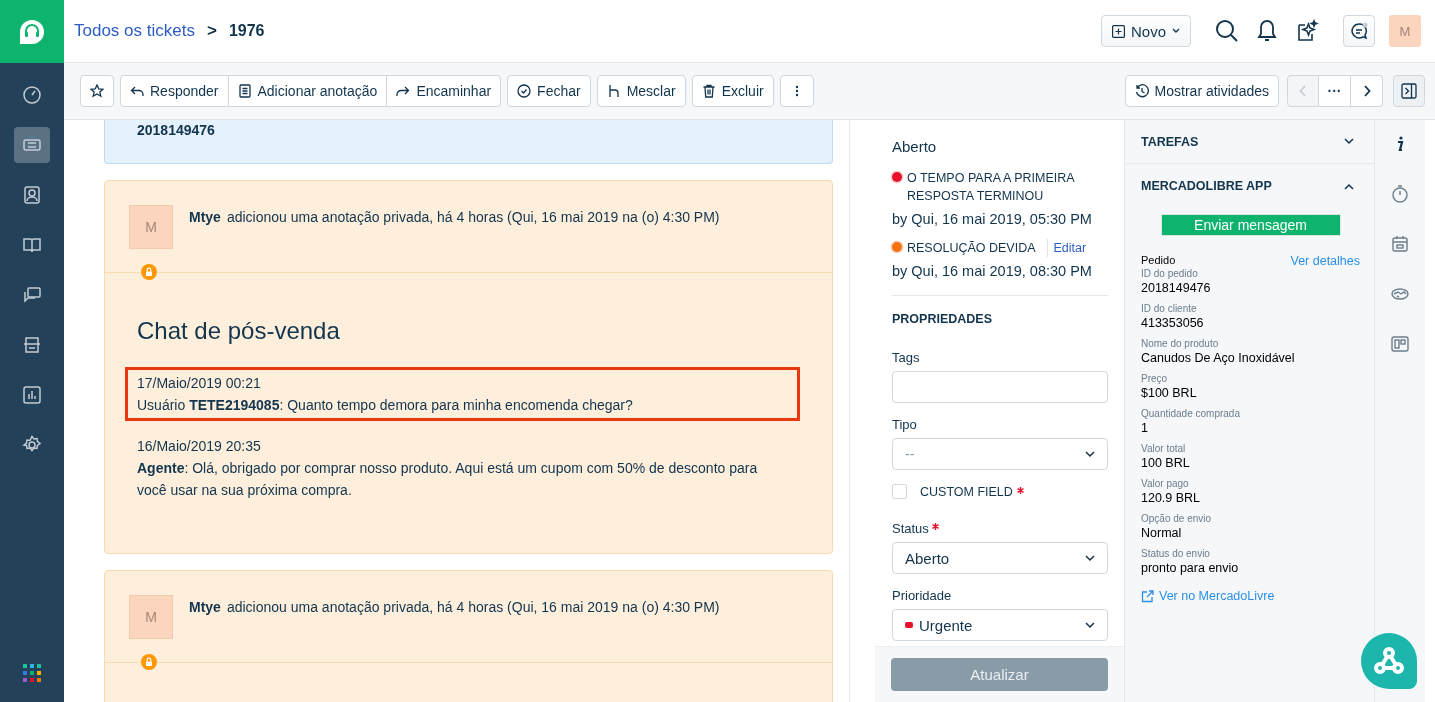  Describe the element at coordinates (1267, 31) in the screenshot. I see `bell-icon` at that location.